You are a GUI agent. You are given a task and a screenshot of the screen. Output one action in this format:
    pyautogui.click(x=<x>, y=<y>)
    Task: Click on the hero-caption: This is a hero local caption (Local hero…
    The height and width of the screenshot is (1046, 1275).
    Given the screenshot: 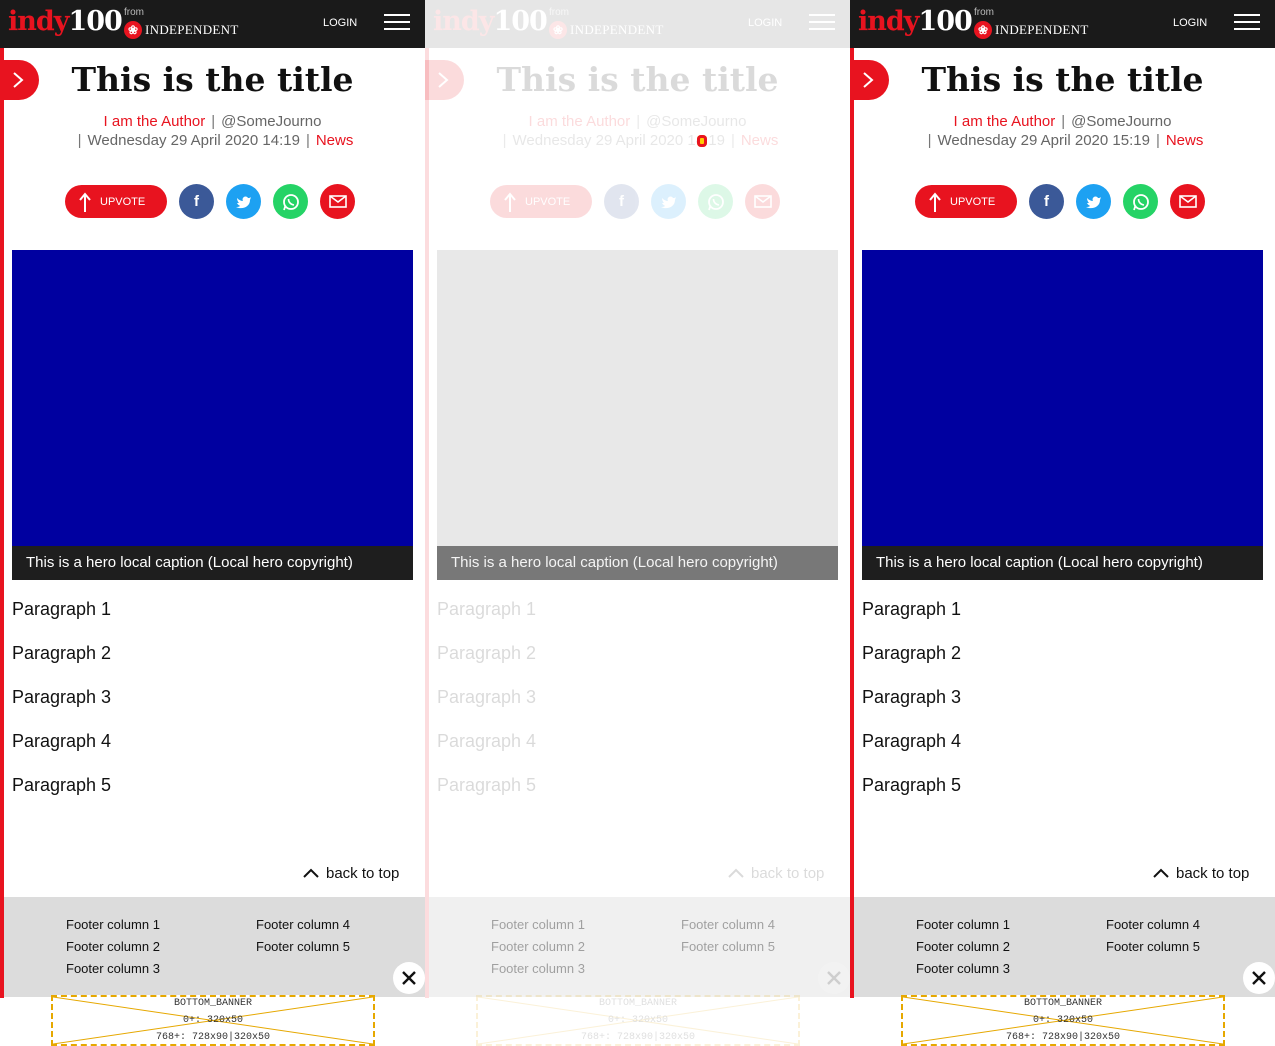 What is the action you would take?
    pyautogui.click(x=1062, y=563)
    